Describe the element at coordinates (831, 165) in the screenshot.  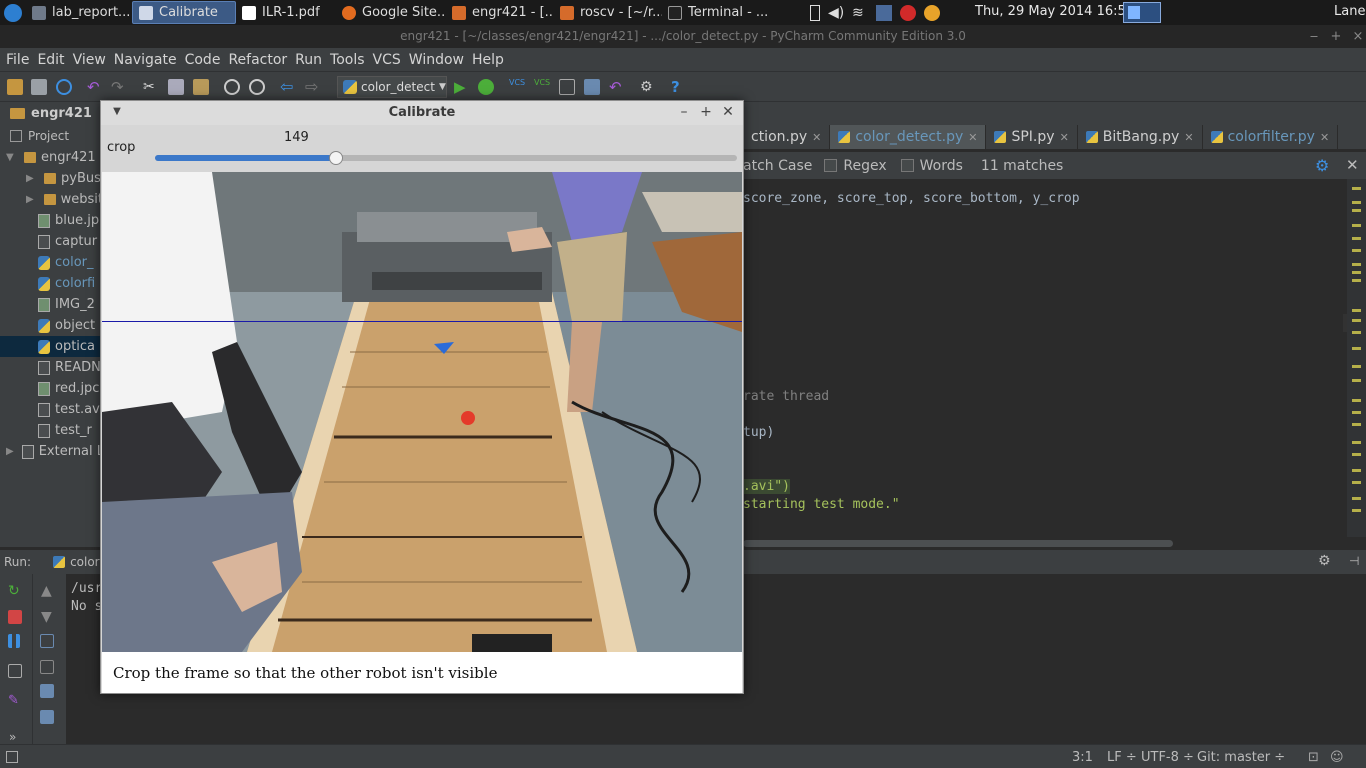
I see `regex-checkbox` at that location.